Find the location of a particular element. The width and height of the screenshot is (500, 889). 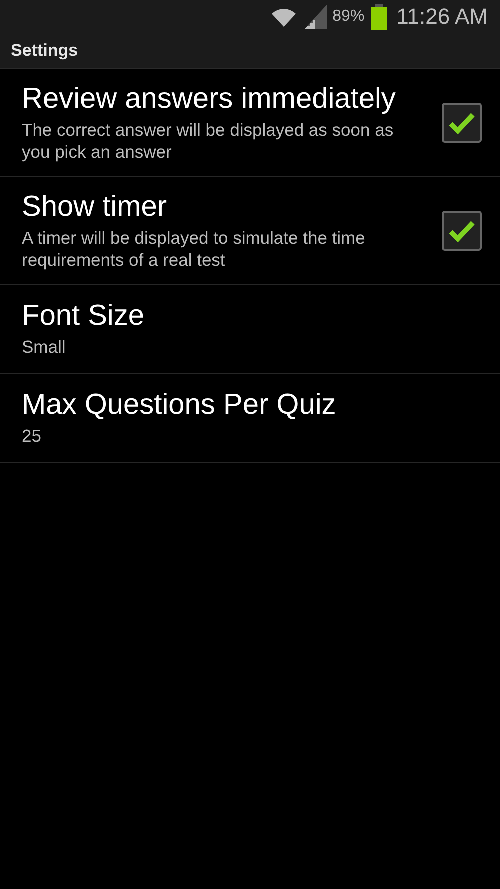

screen-title: Settings is located at coordinates (44, 51).